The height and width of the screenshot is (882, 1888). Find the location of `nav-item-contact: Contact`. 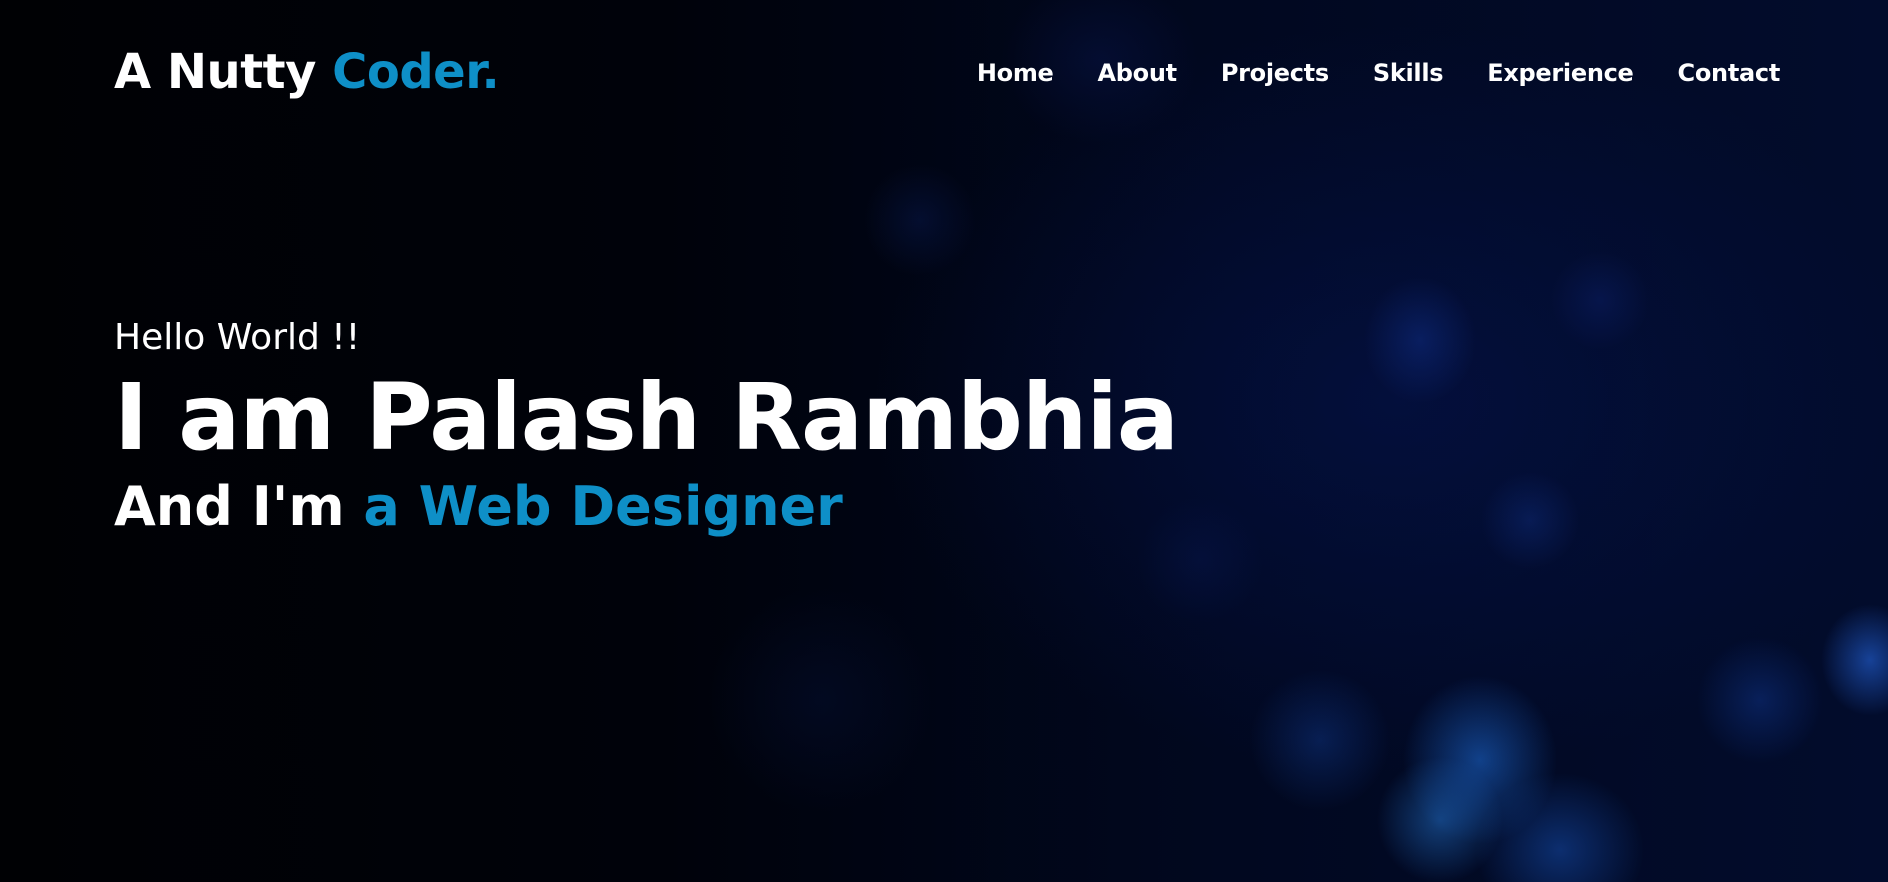

nav-item-contact: Contact is located at coordinates (1729, 73).